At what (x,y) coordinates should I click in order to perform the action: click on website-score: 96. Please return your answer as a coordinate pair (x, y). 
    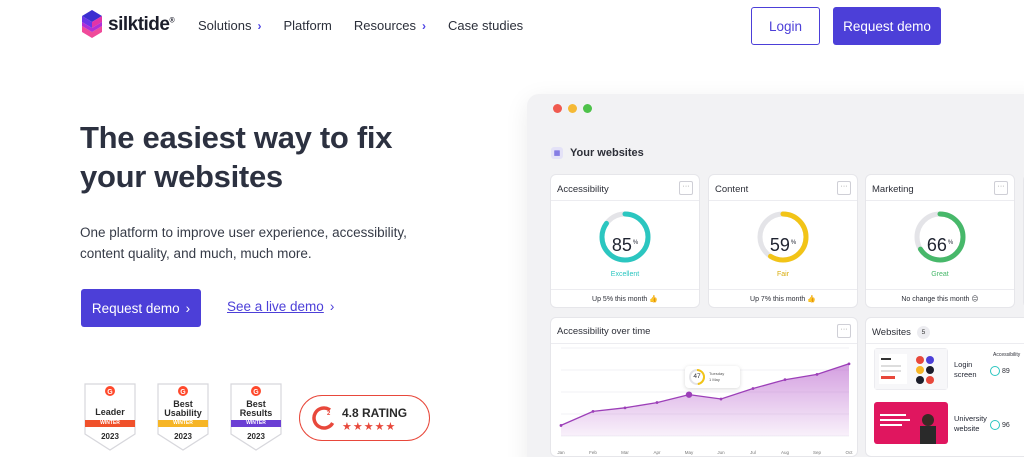
    Looking at the image, I should click on (1000, 425).